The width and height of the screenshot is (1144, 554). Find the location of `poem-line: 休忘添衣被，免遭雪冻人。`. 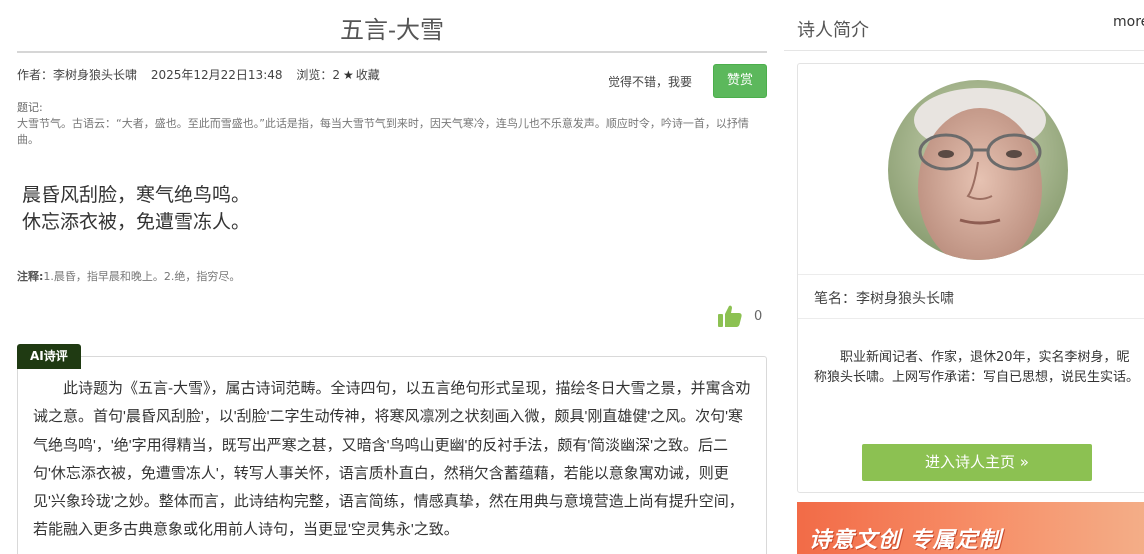

poem-line: 休忘添衣被，免遭雪冻人。 is located at coordinates (136, 222).